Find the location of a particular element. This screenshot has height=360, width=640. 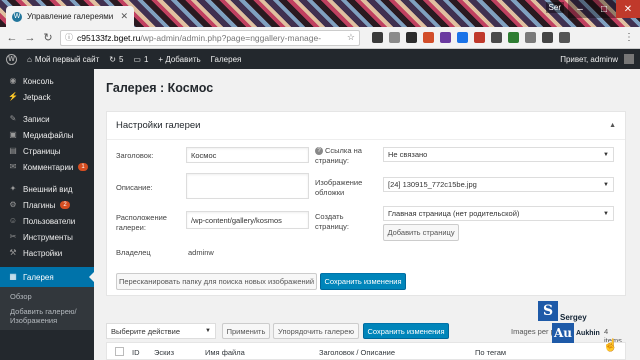

browser-tabstrip: W Управление галереями ✕ Ser – □ ✕ is located at coordinates (320, 13).